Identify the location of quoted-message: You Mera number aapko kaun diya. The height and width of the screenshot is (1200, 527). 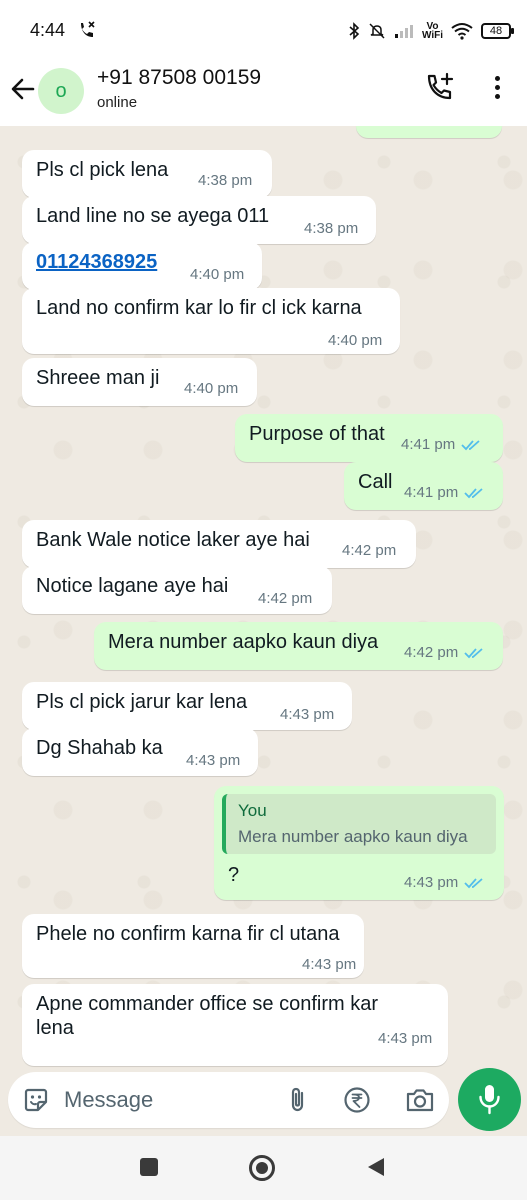
(359, 824).